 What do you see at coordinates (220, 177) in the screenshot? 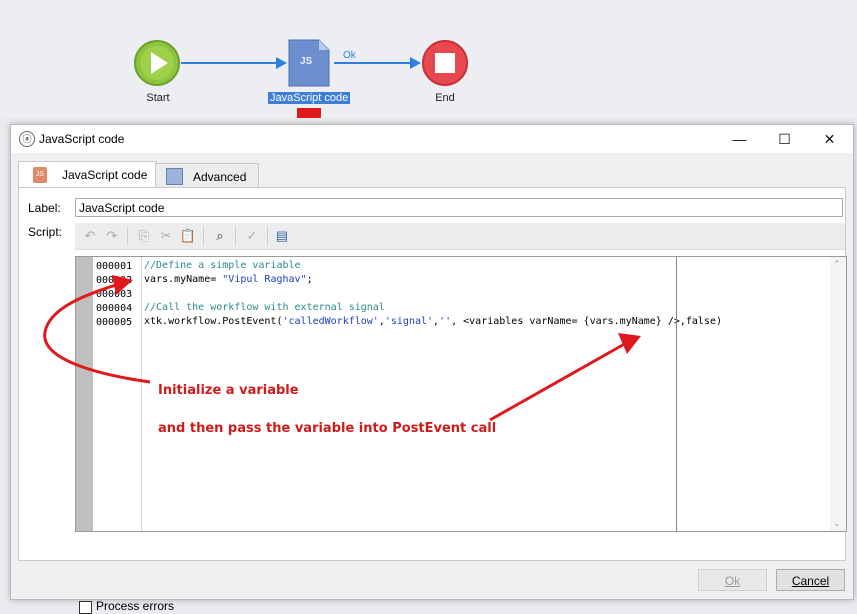
I see `tab-label: Advanced` at bounding box center [220, 177].